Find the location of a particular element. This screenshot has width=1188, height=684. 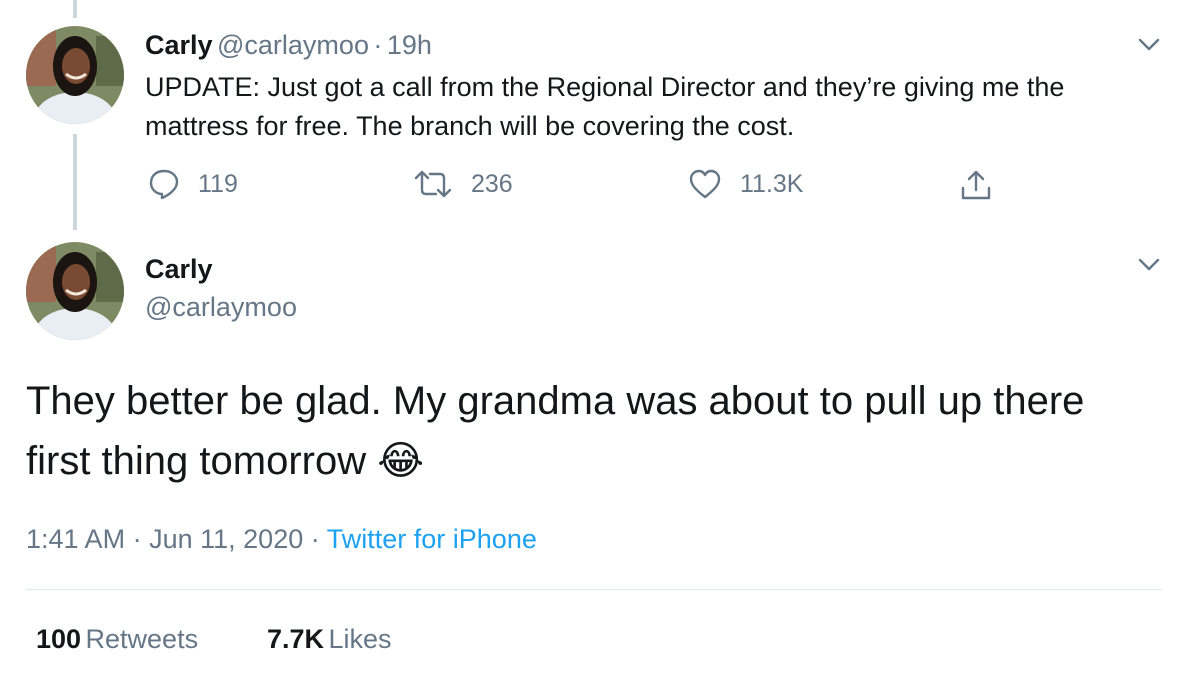

retweets-stat: 100 Retweets is located at coordinates (117, 639).